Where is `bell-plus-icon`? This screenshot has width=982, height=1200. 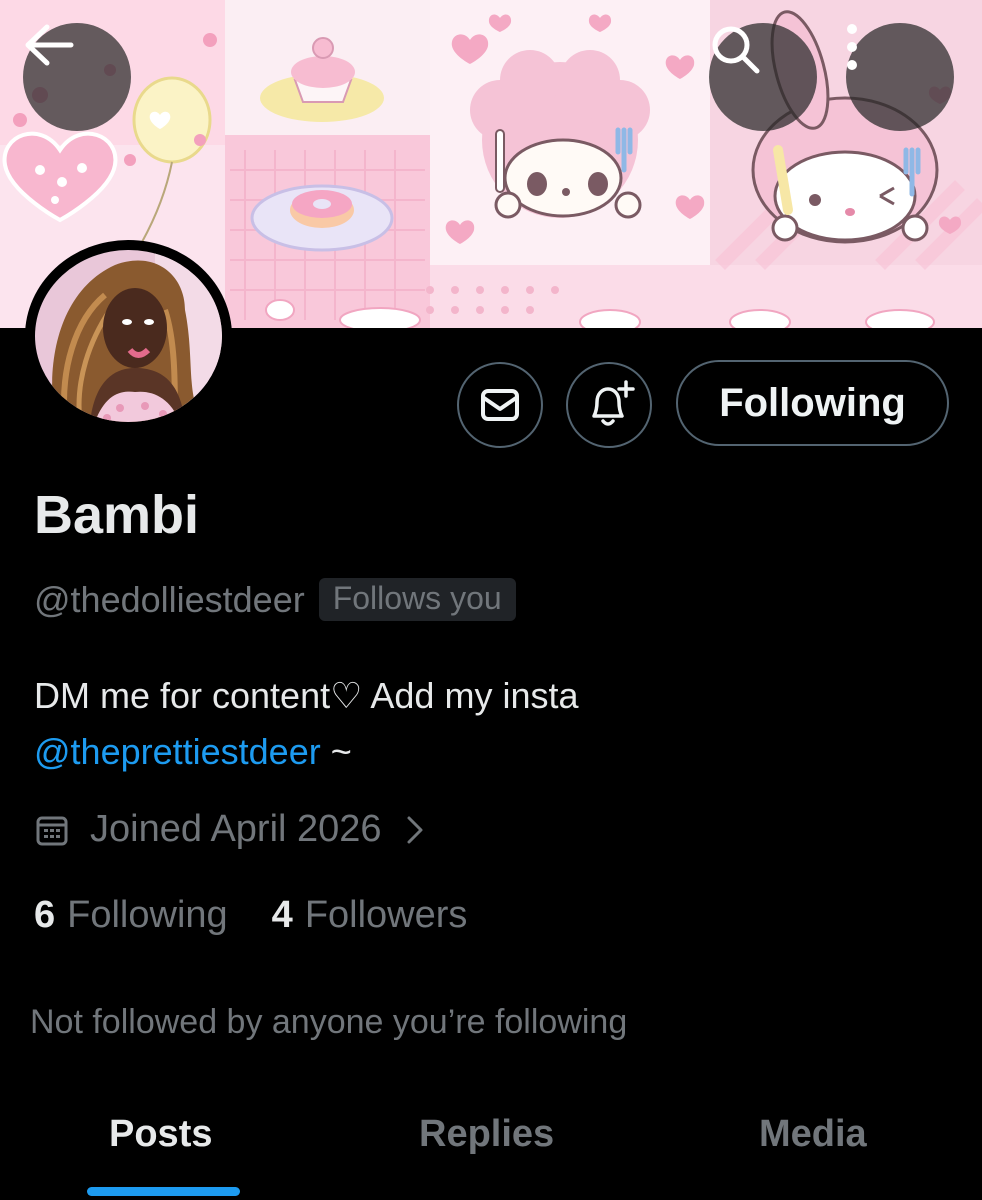 bell-plus-icon is located at coordinates (613, 403).